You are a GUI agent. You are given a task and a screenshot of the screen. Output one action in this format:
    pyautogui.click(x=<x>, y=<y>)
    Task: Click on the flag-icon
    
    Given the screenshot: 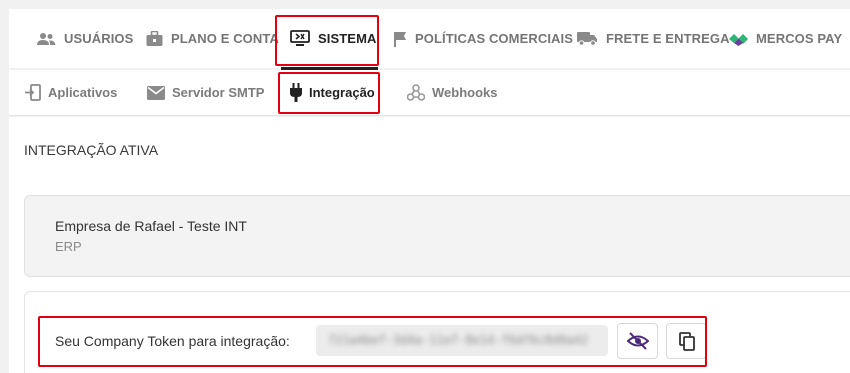 What is the action you would take?
    pyautogui.click(x=400, y=39)
    